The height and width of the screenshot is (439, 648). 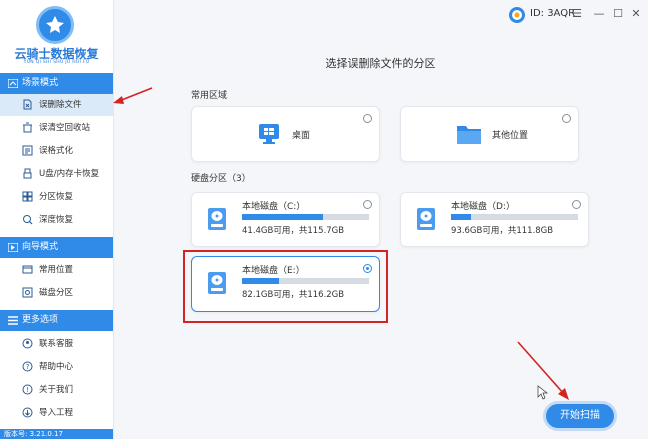 I want to click on start-scan-button: 开始扫描, so click(x=580, y=416).